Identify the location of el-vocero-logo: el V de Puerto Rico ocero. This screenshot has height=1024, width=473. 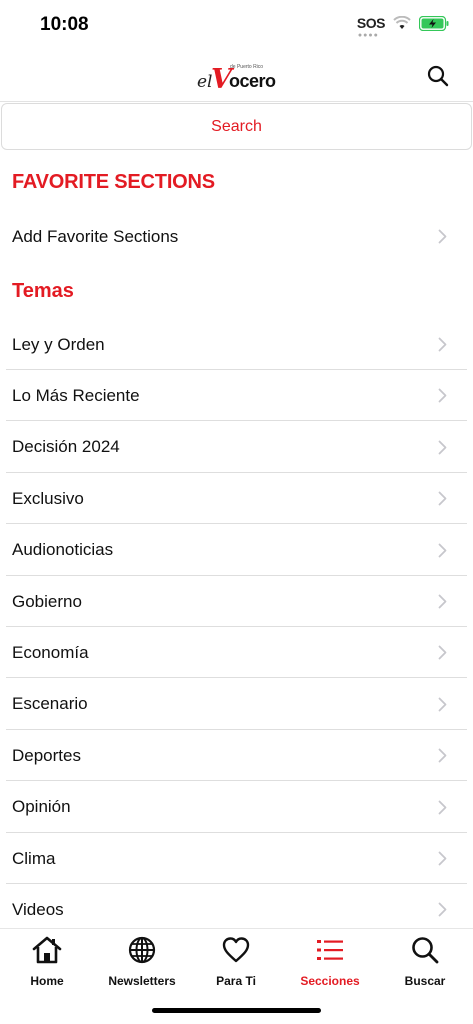
(237, 78).